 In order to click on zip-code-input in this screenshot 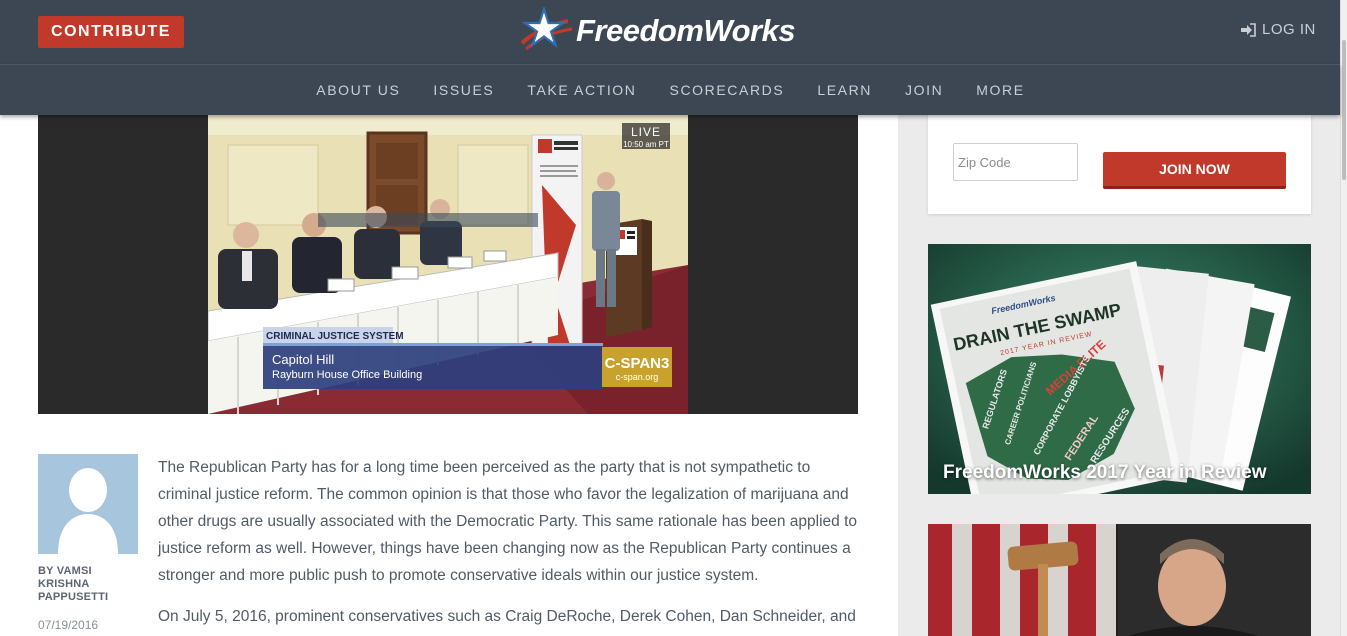, I will do `click(1015, 162)`.